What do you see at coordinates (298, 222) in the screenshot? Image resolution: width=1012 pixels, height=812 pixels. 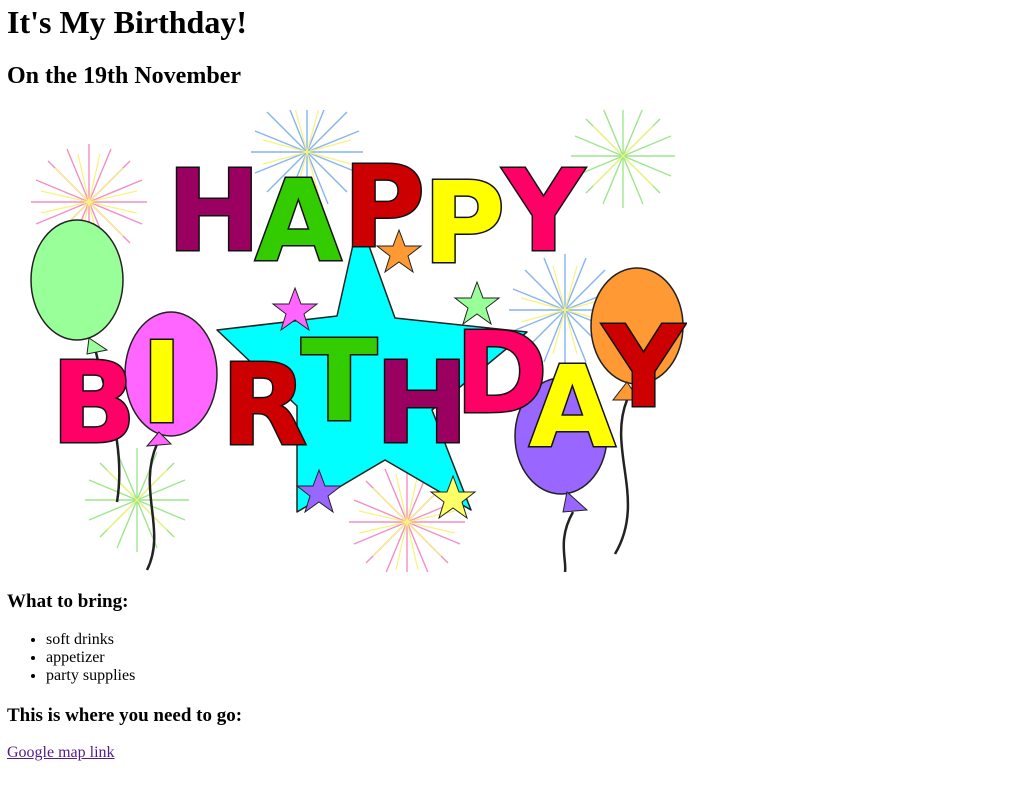 I see `letter-A1: A` at bounding box center [298, 222].